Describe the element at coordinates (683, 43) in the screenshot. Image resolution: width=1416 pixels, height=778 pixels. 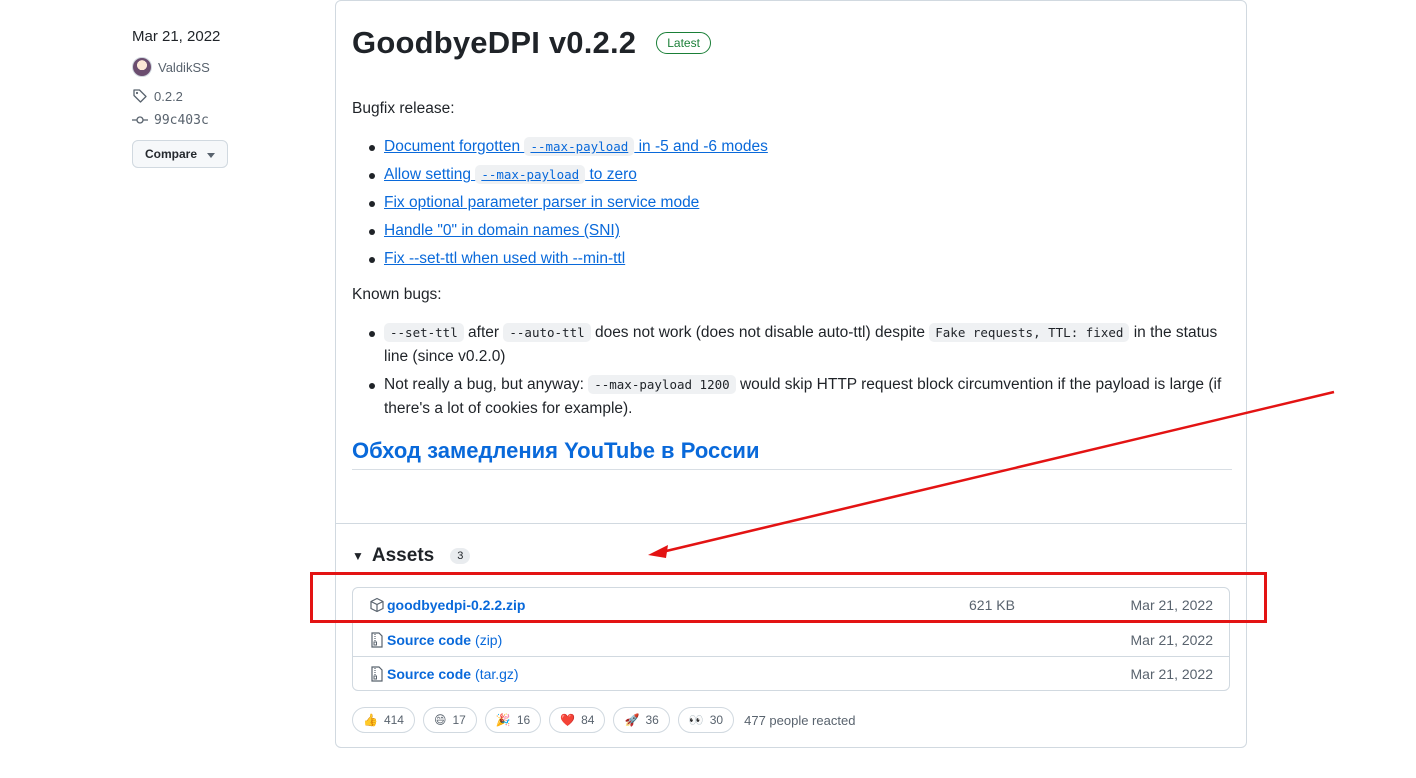
I see `latest-badge: Latest` at that location.